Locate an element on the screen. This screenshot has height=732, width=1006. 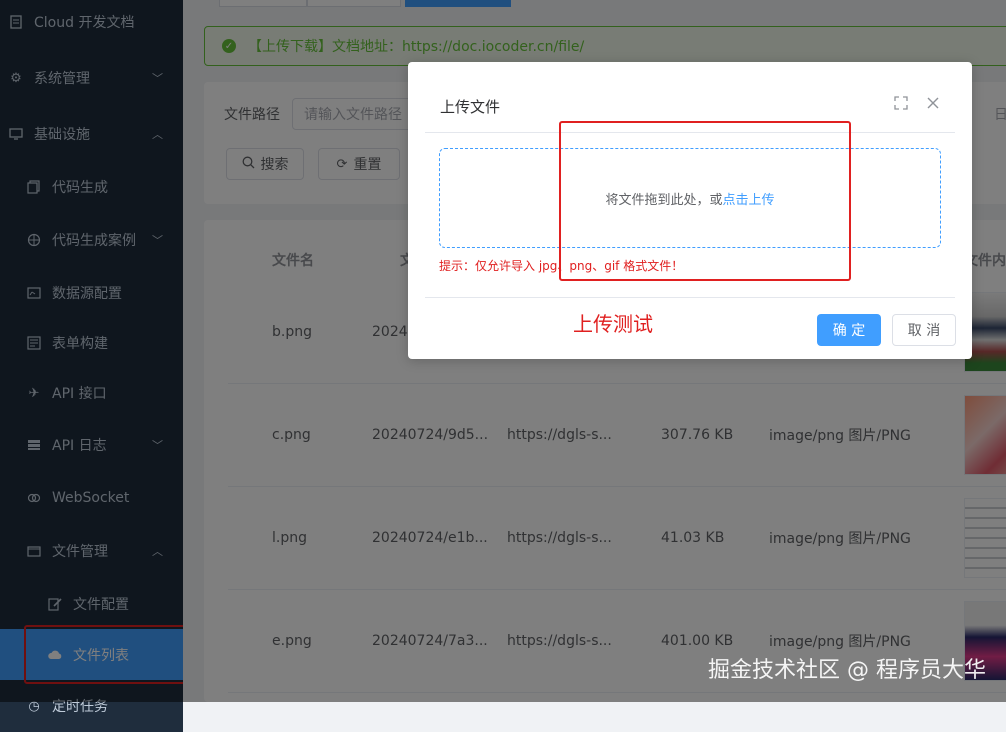
cancel-button: 取 消 is located at coordinates (924, 330).